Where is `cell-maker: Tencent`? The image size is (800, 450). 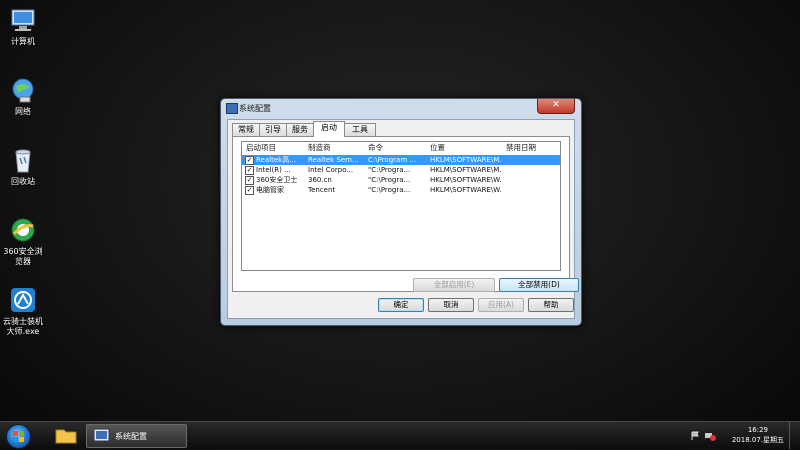 cell-maker: Tencent is located at coordinates (322, 190).